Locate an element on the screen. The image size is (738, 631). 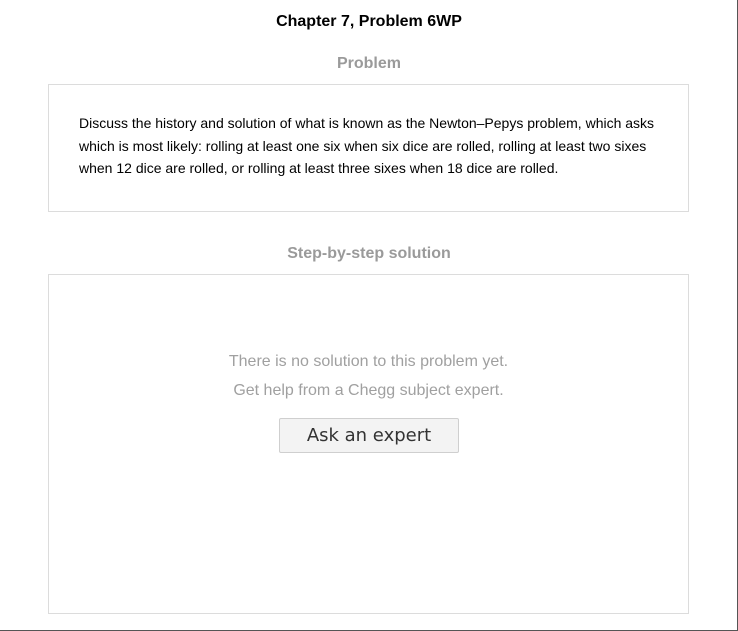
solution-heading: Step-by-step solution is located at coordinates (369, 253).